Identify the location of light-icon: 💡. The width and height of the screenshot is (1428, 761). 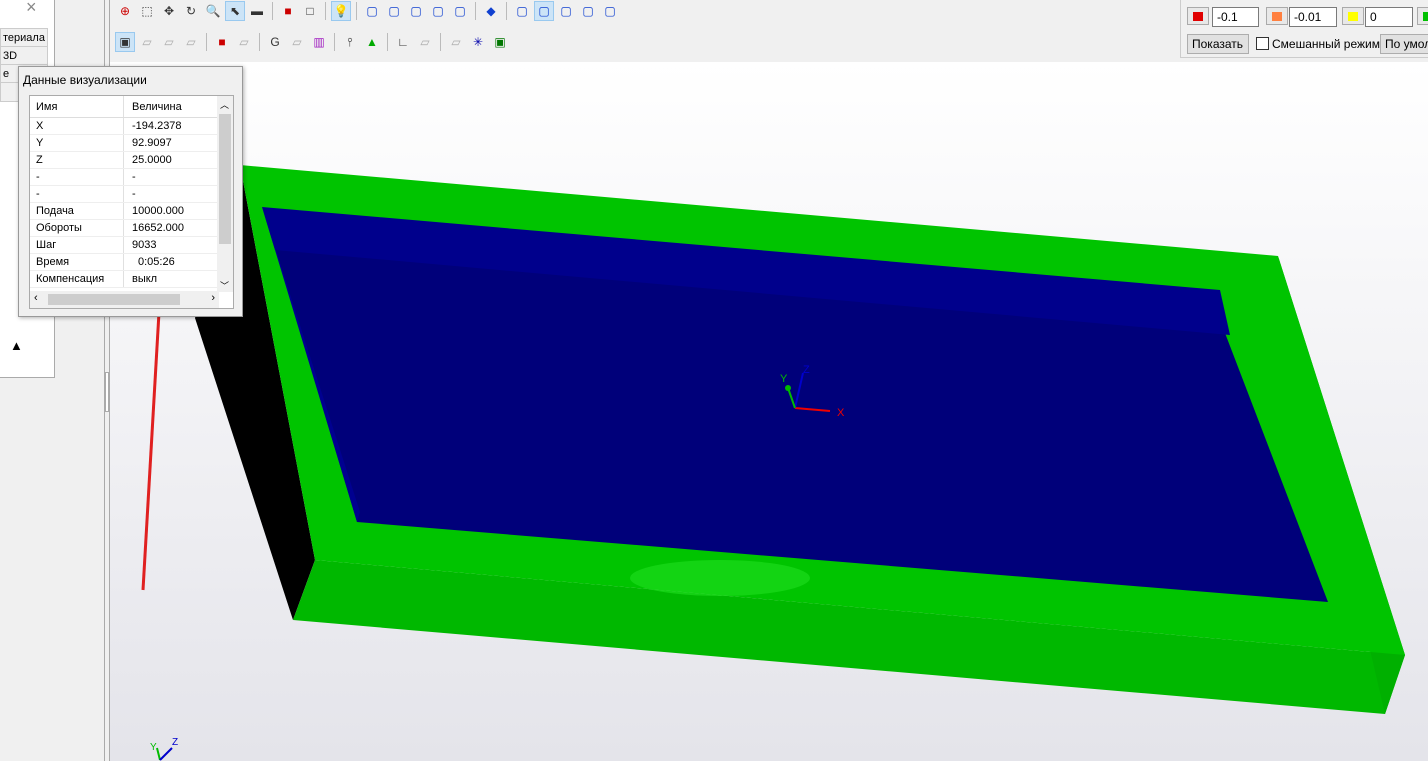
(341, 11).